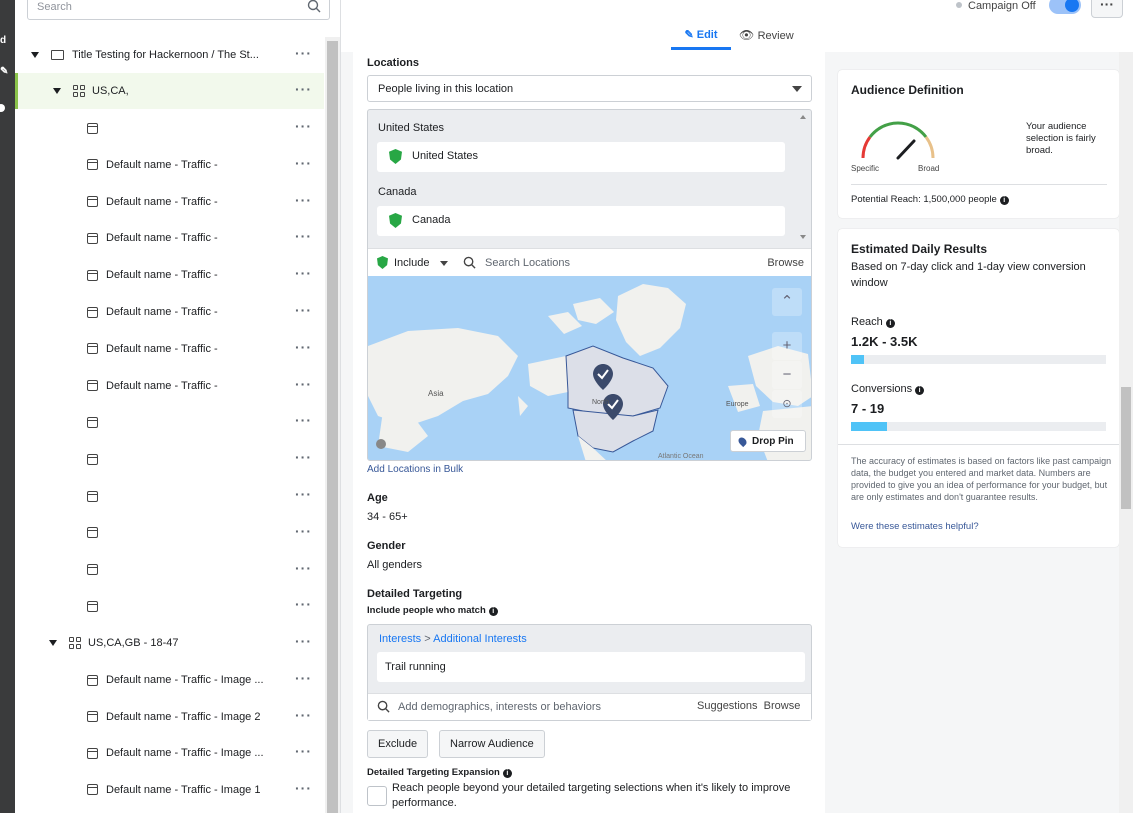 This screenshot has height=813, width=1133. What do you see at coordinates (803, 237) in the screenshot?
I see `scroll-down-icon` at bounding box center [803, 237].